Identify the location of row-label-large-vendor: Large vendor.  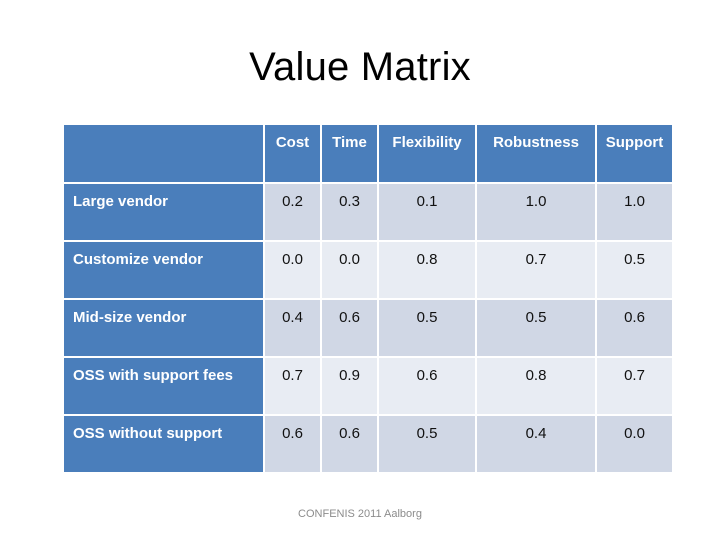
(163, 212).